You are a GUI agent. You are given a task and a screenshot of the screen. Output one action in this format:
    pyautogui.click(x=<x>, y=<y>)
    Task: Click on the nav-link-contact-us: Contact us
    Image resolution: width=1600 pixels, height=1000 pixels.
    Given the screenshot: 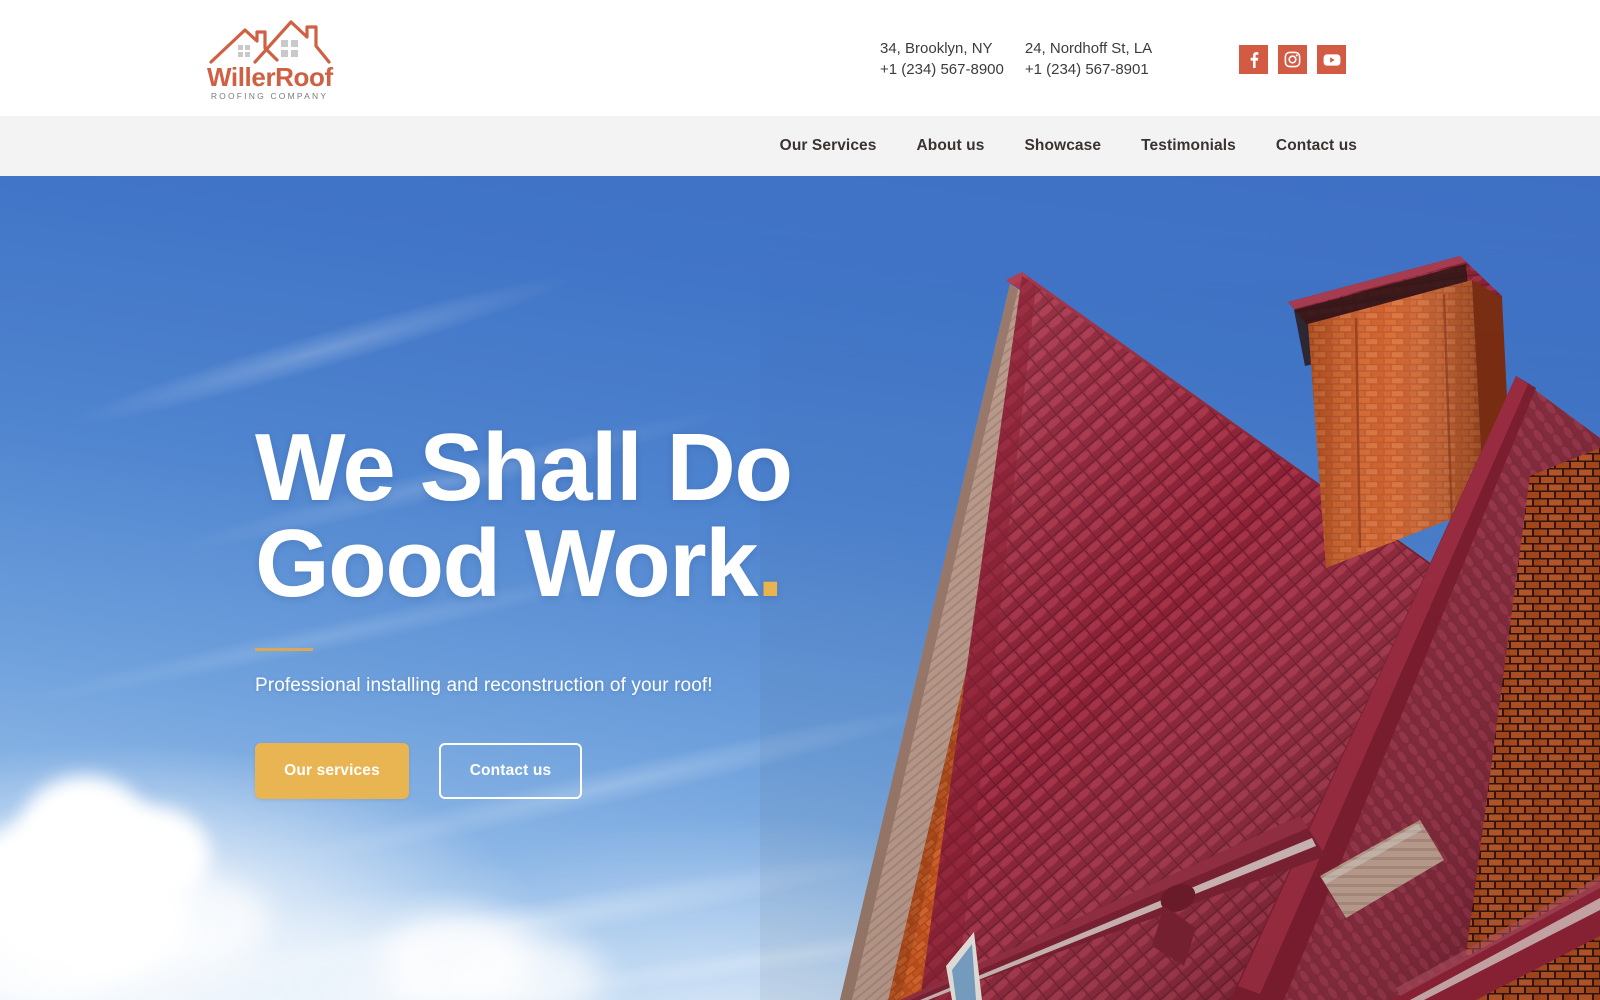 What is the action you would take?
    pyautogui.click(x=1316, y=145)
    